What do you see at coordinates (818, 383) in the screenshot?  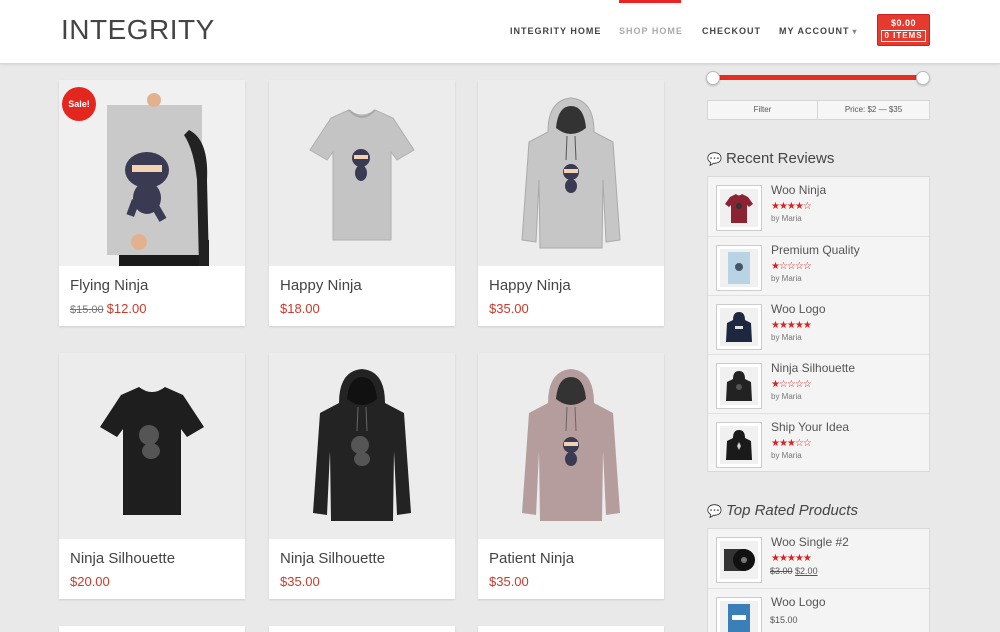 I see `review-item: Ninja Silhouette ★☆☆☆☆ by Maria` at bounding box center [818, 383].